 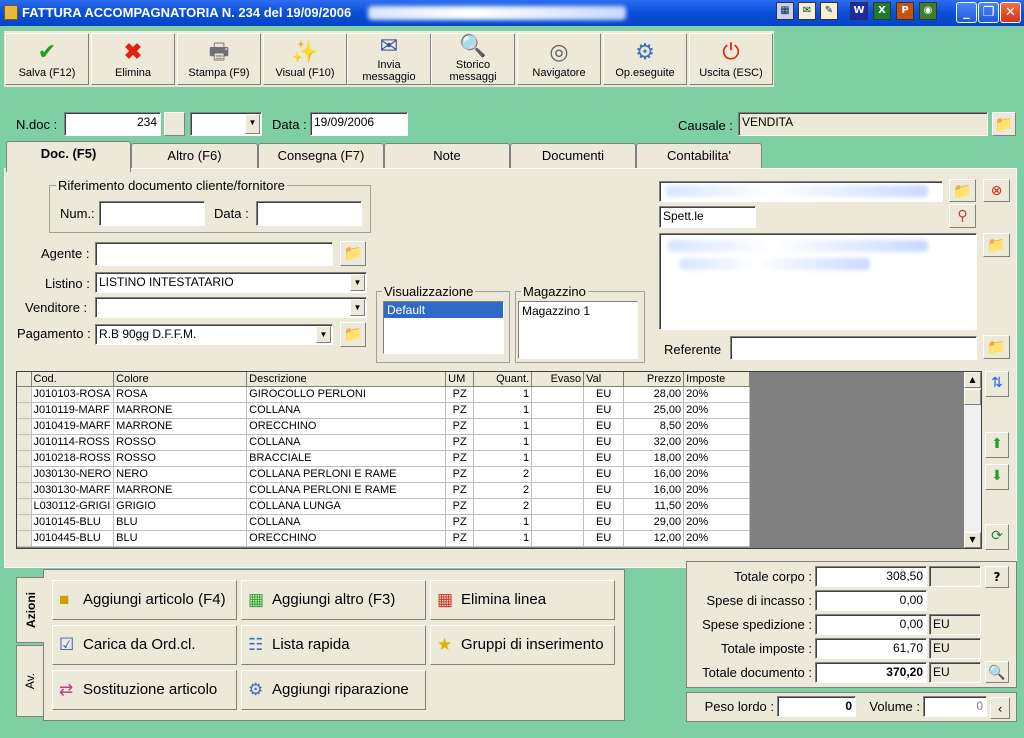 What do you see at coordinates (654, 410) in the screenshot?
I see `table-cell: 25,00` at bounding box center [654, 410].